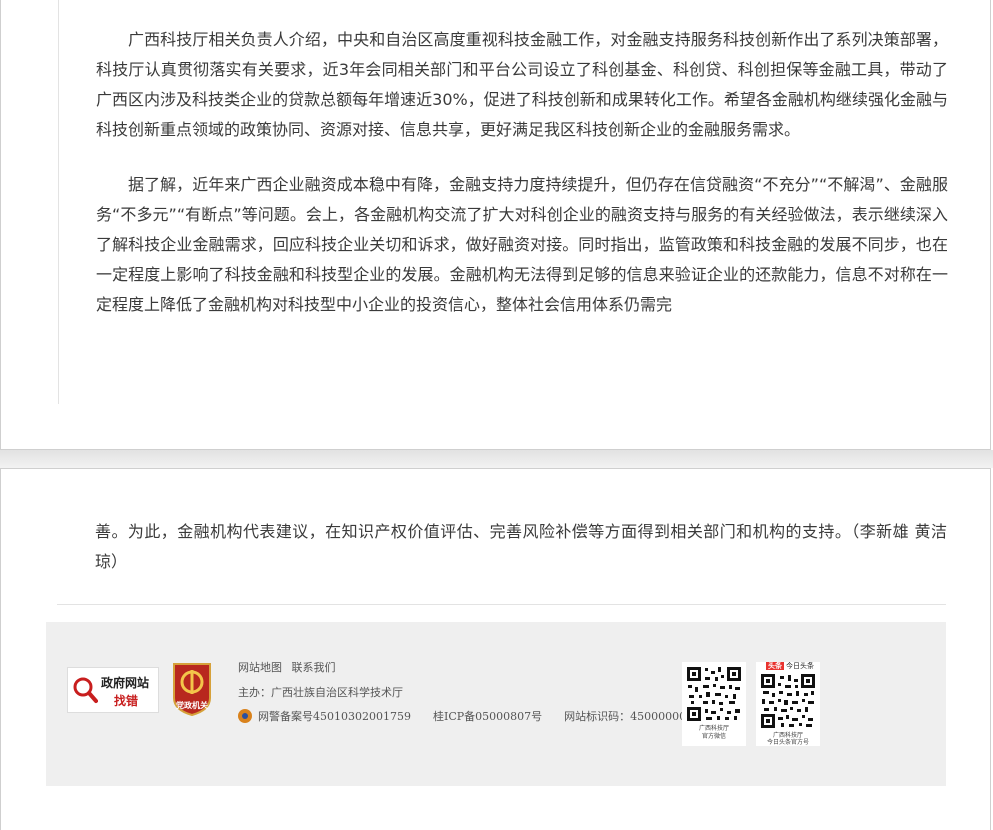 The image size is (993, 830). What do you see at coordinates (790, 666) in the screenshot?
I see `toutiao-tag: 头条 今日头条` at bounding box center [790, 666].